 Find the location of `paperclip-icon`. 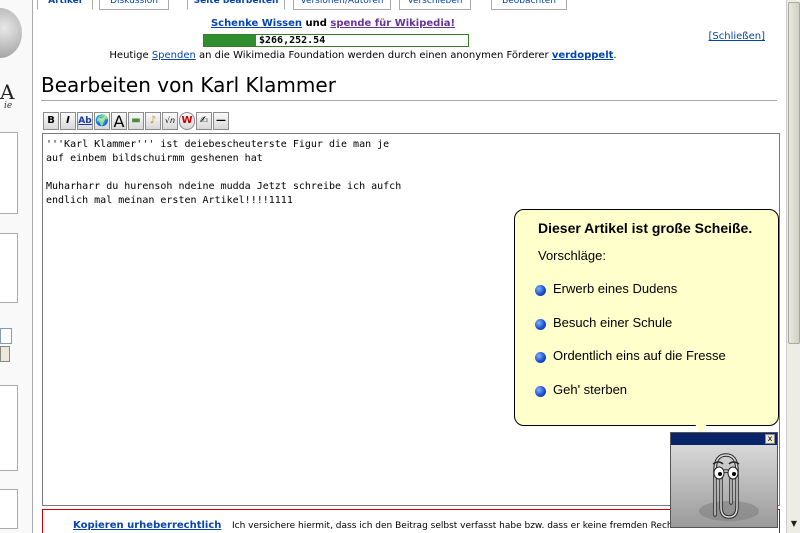

paperclip-icon is located at coordinates (724, 486).